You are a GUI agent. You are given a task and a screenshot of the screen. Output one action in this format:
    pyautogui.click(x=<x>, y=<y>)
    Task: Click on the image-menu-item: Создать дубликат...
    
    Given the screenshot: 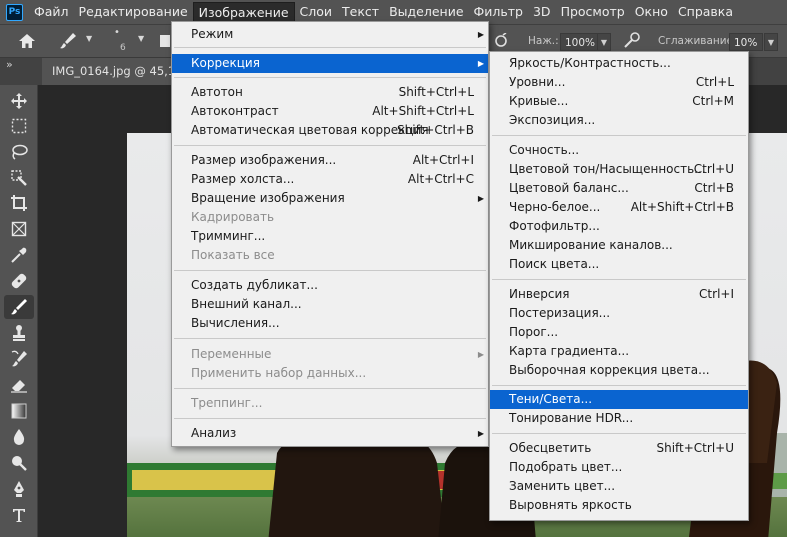 What is the action you would take?
    pyautogui.click(x=330, y=285)
    